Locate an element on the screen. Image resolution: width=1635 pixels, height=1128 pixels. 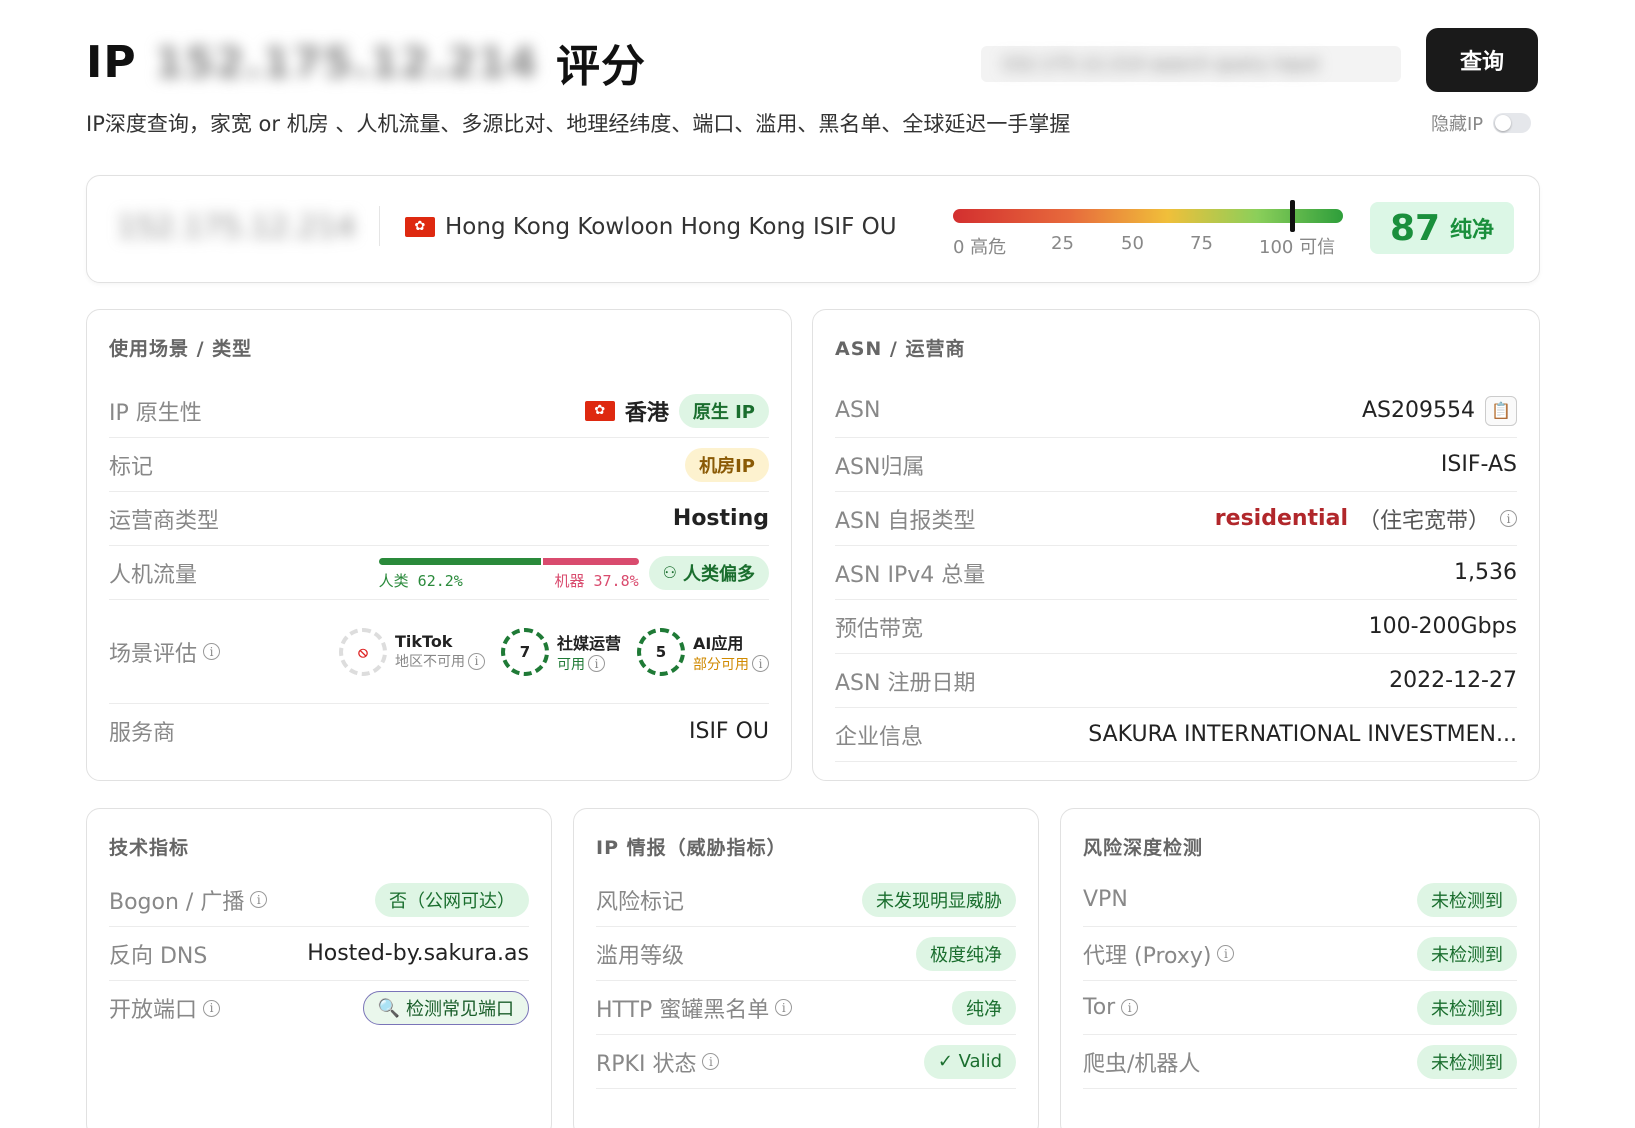
scenario-label-text: 场景评估 is located at coordinates (153, 654).